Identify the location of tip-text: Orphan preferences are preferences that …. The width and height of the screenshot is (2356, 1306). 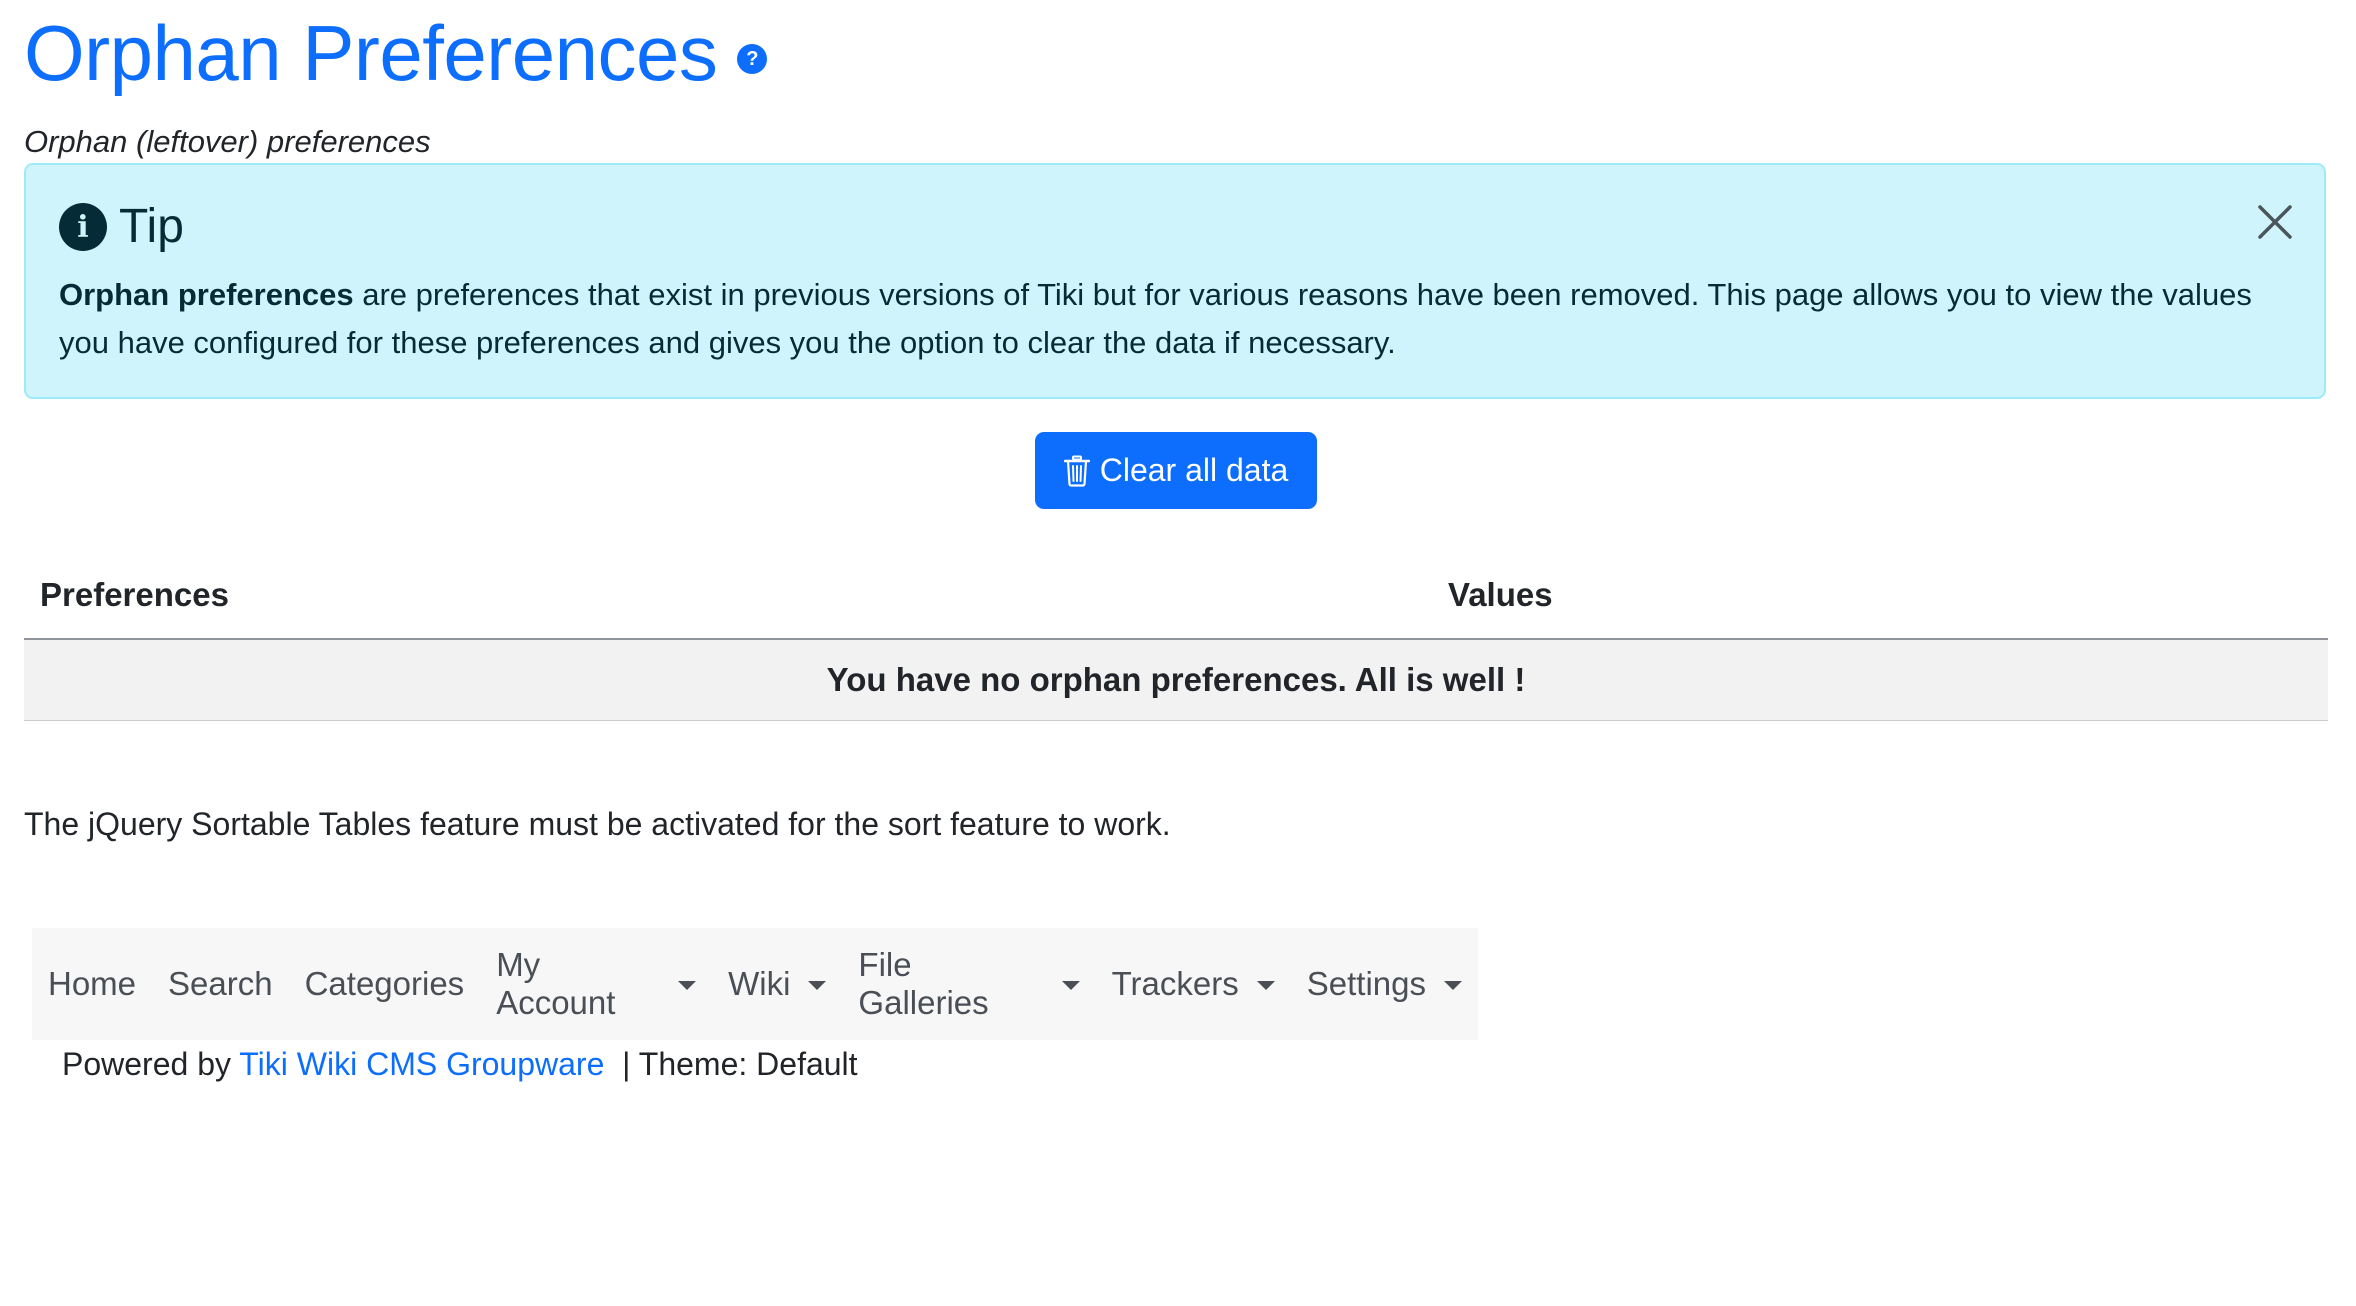
(1169, 319).